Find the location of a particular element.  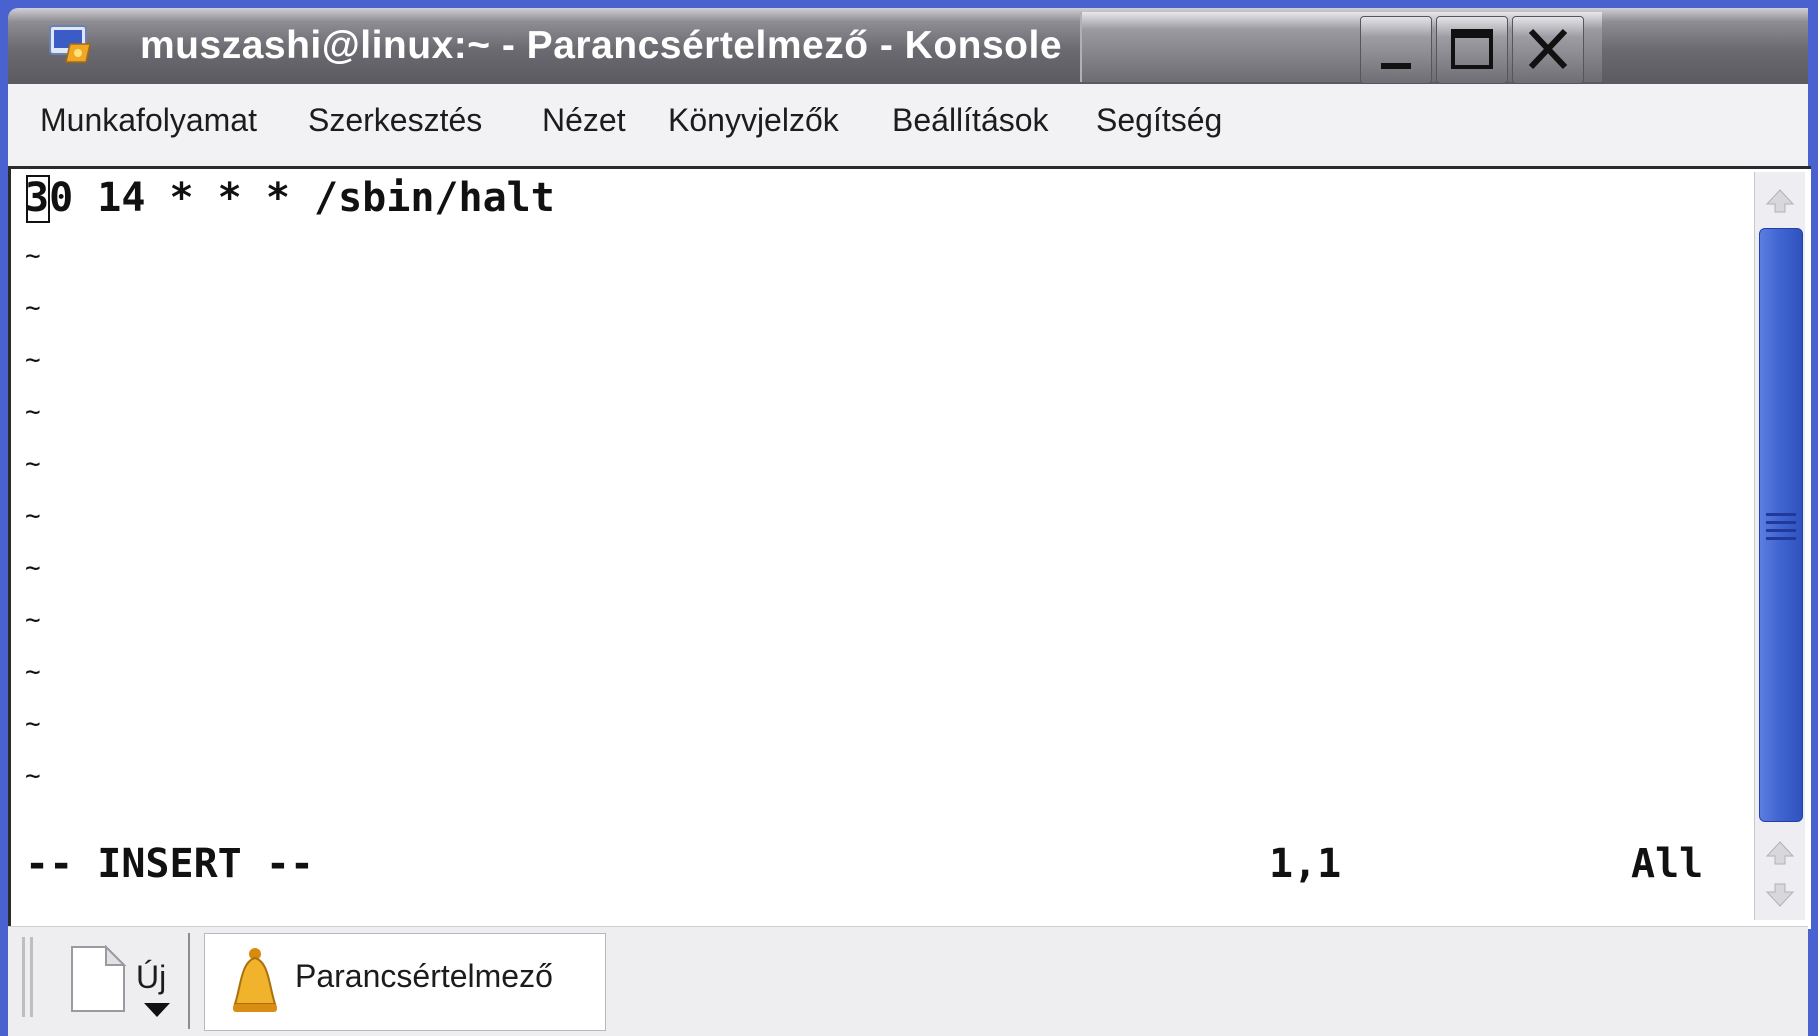

menu-munkafolyamat: Munkafolyamat is located at coordinates (148, 120).